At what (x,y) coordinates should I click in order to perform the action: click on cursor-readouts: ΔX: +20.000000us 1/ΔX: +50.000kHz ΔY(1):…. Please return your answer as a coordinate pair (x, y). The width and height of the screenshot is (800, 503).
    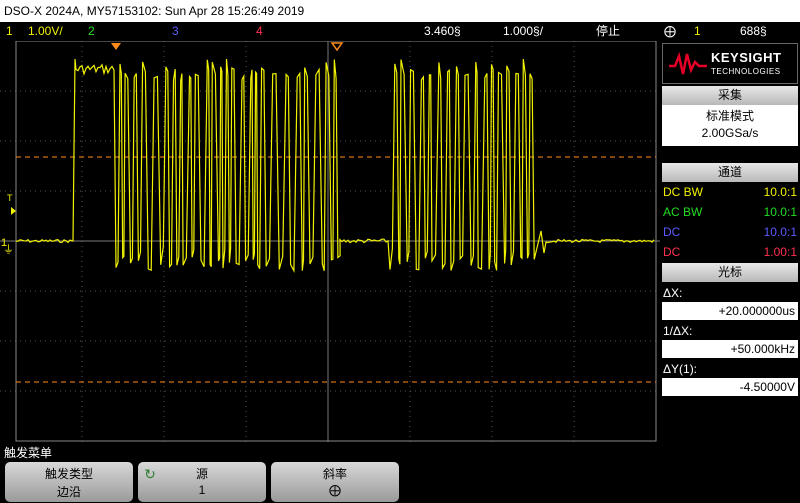
    Looking at the image, I should click on (730, 342).